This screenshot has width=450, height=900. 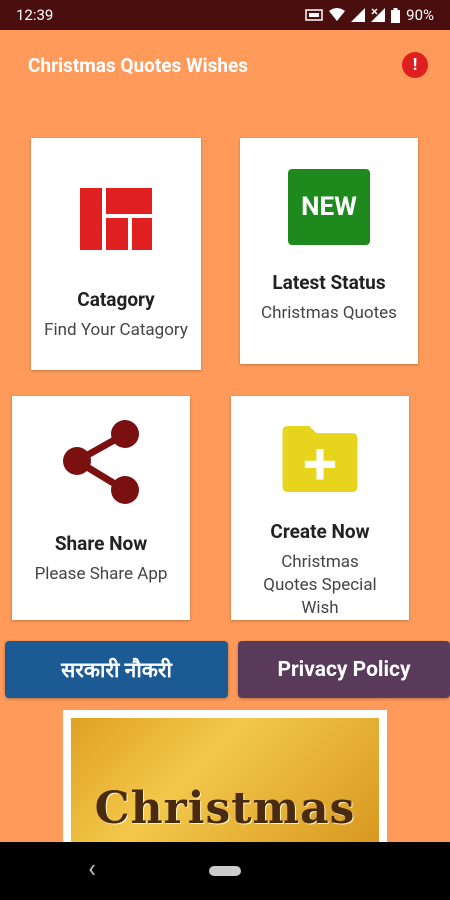 I want to click on banner-text: Christmas, so click(x=225, y=808).